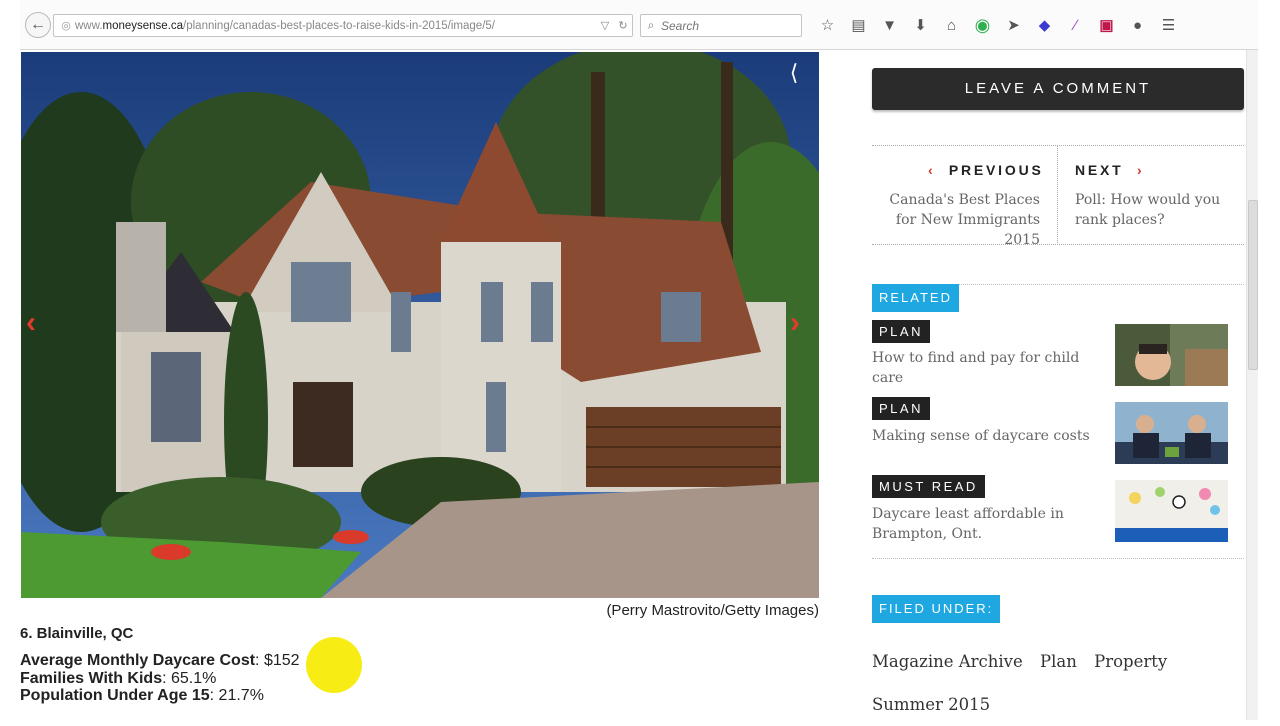 The height and width of the screenshot is (726, 1280). Describe the element at coordinates (858, 25) in the screenshot. I see `reading-list-icon: ▤` at that location.